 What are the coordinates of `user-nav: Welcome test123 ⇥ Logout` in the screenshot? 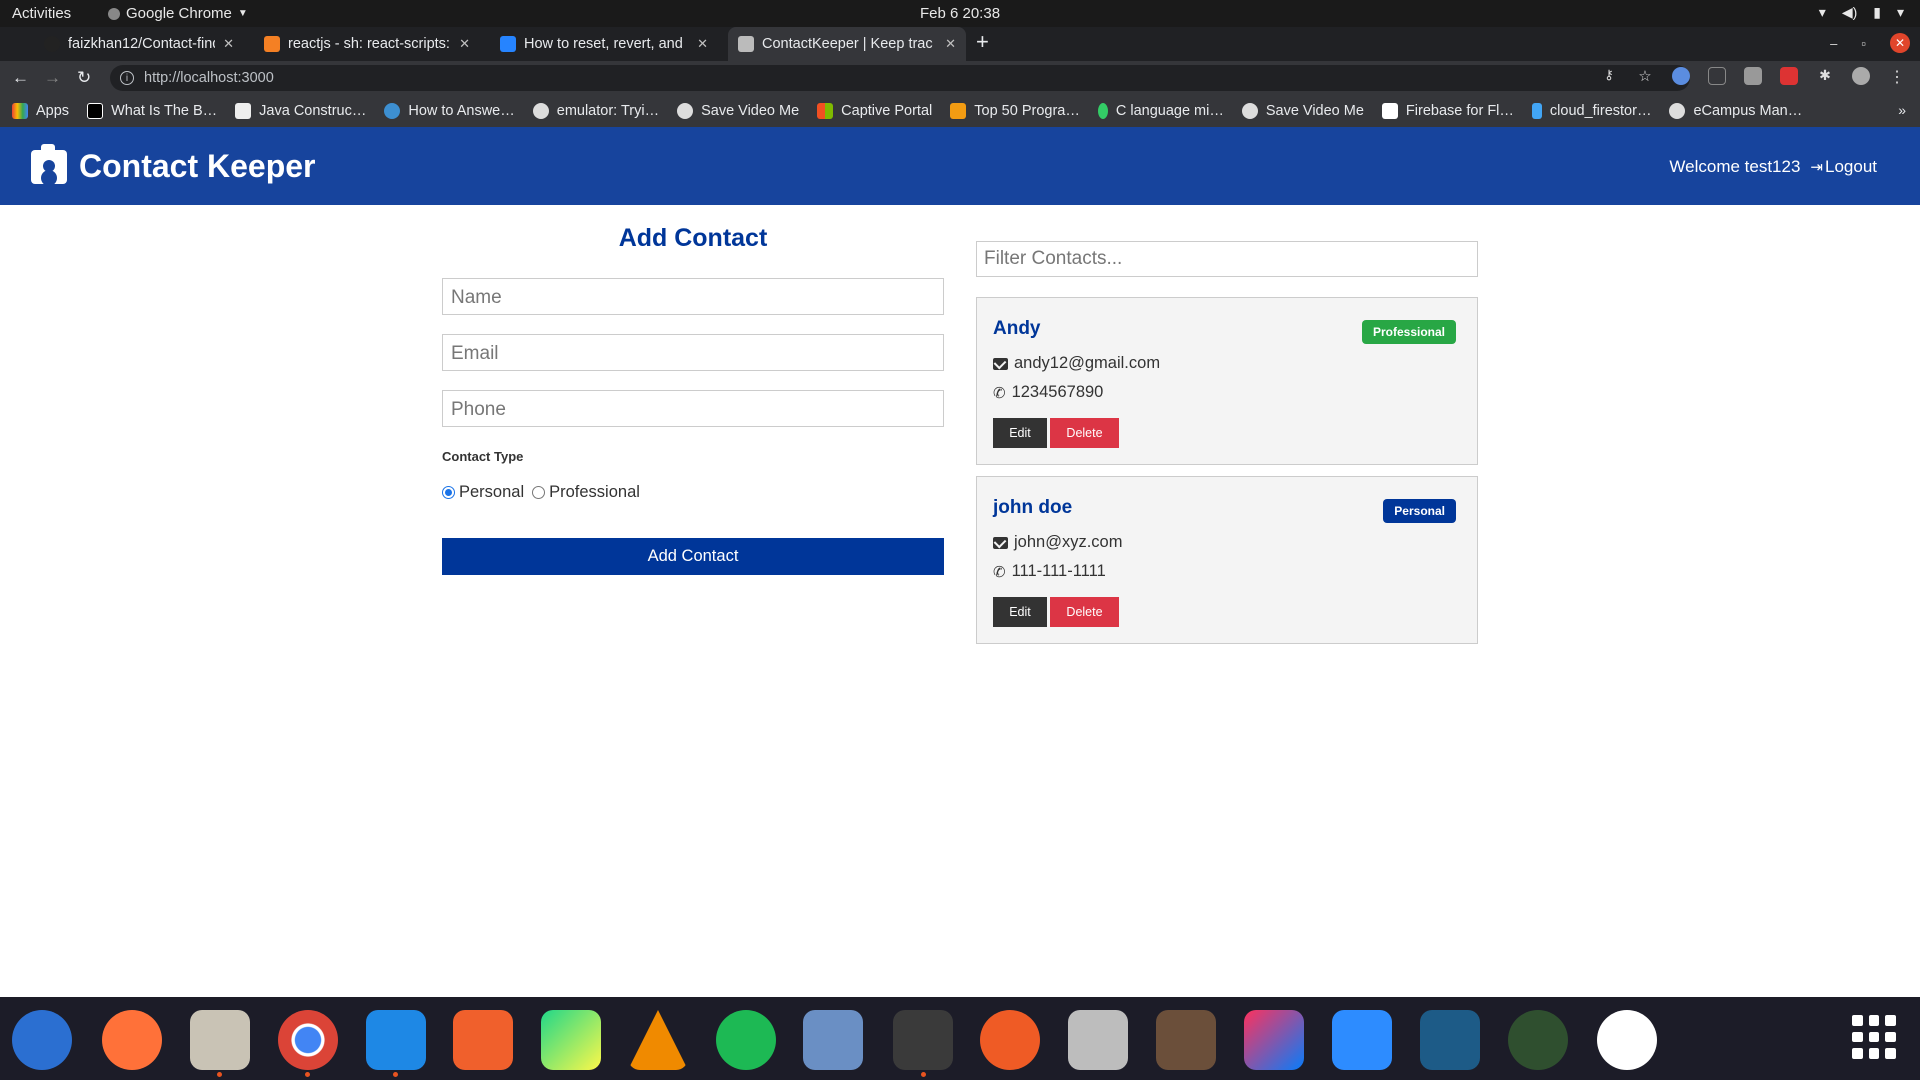 It's located at (1773, 167).